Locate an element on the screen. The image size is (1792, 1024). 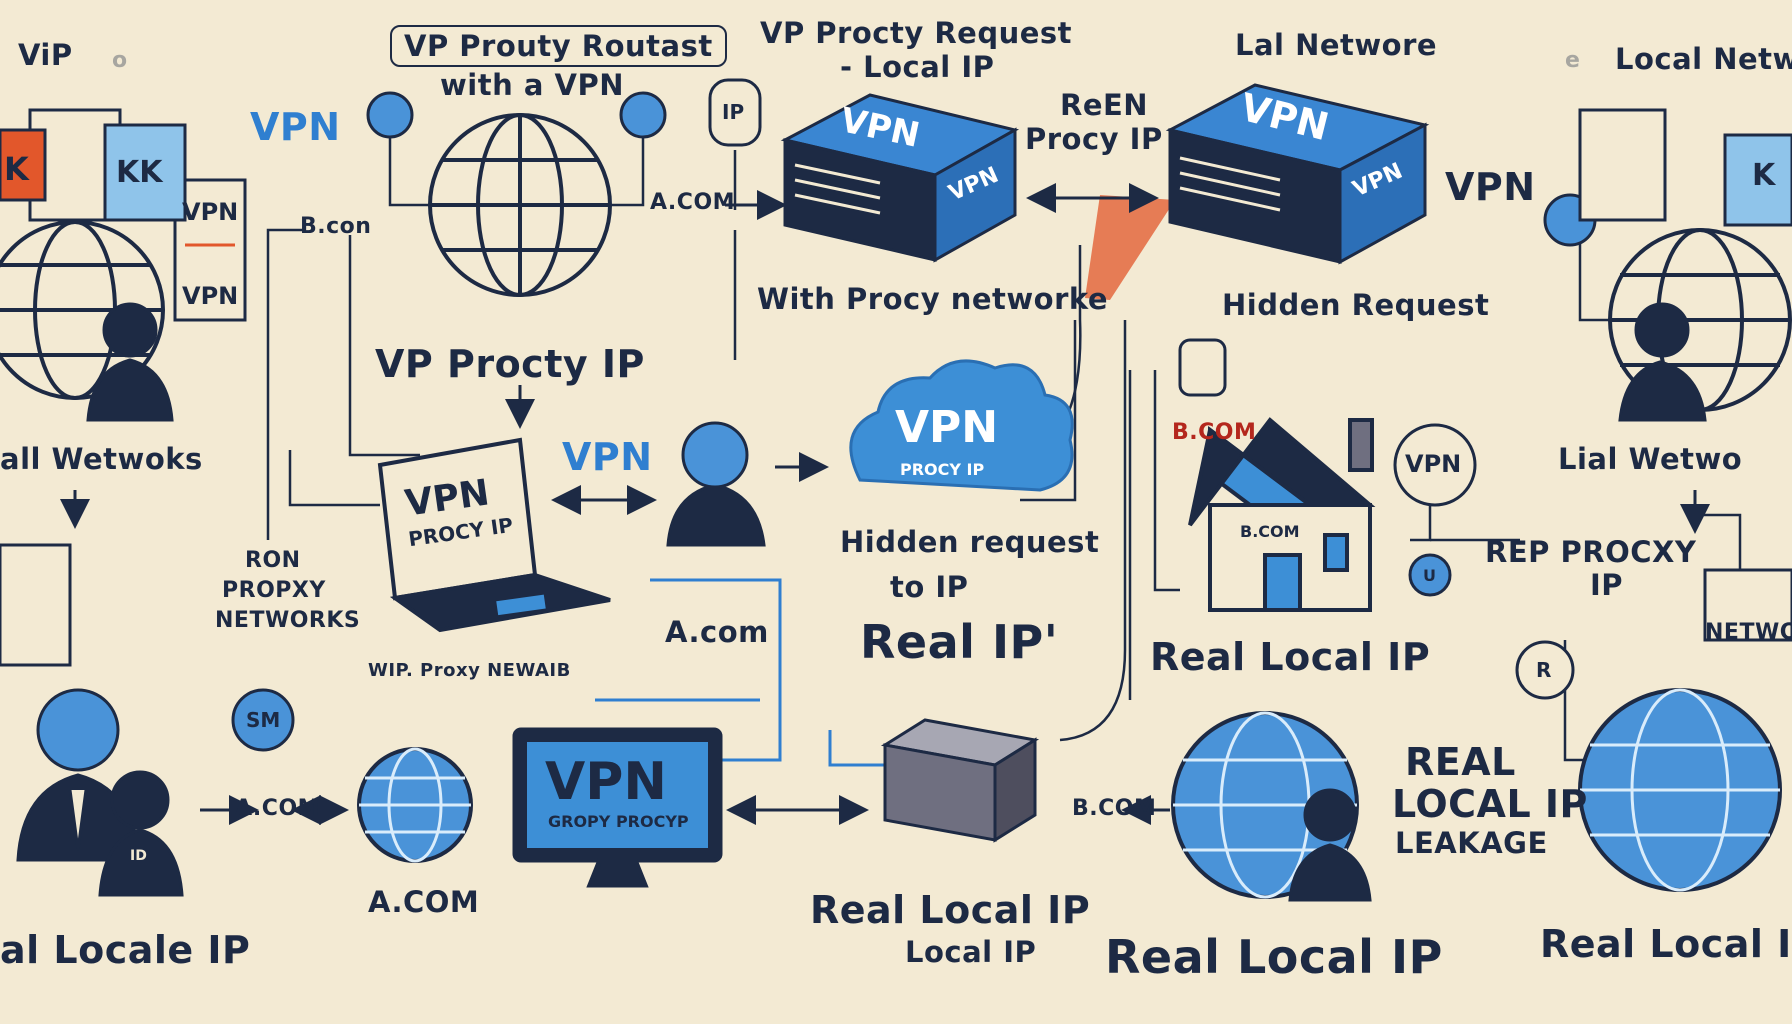
label-real-local-ip-bottom: Real Local IP is located at coordinates (950, 910).